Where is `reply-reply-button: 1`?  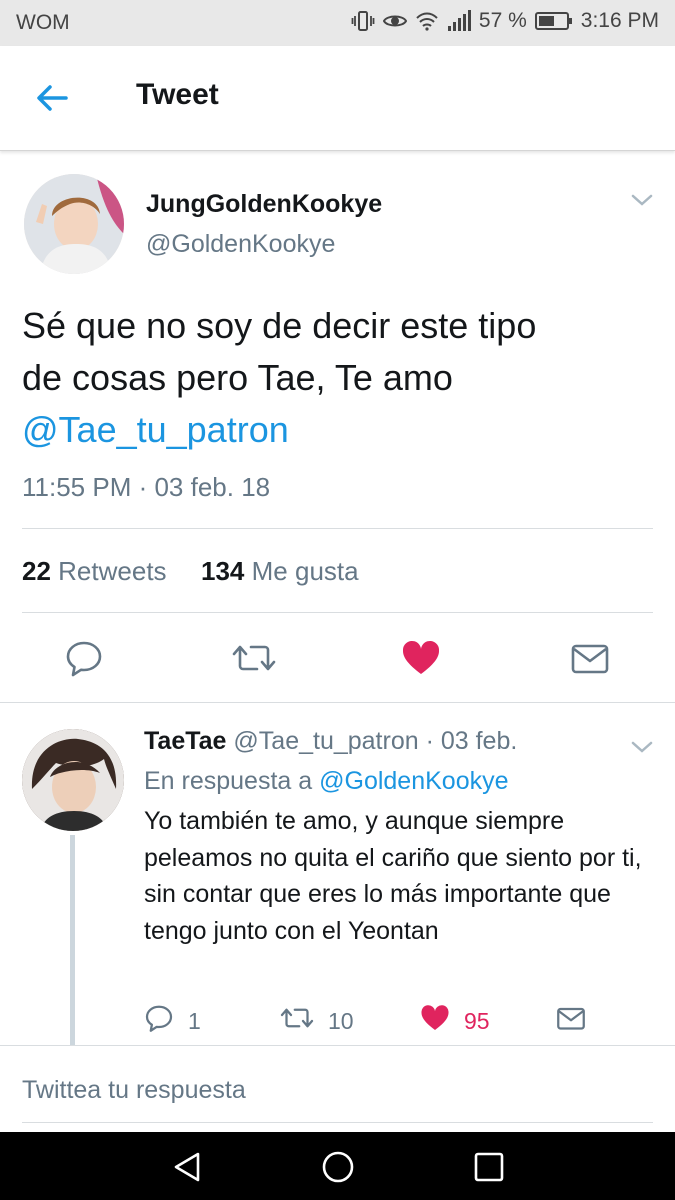 reply-reply-button: 1 is located at coordinates (172, 1021).